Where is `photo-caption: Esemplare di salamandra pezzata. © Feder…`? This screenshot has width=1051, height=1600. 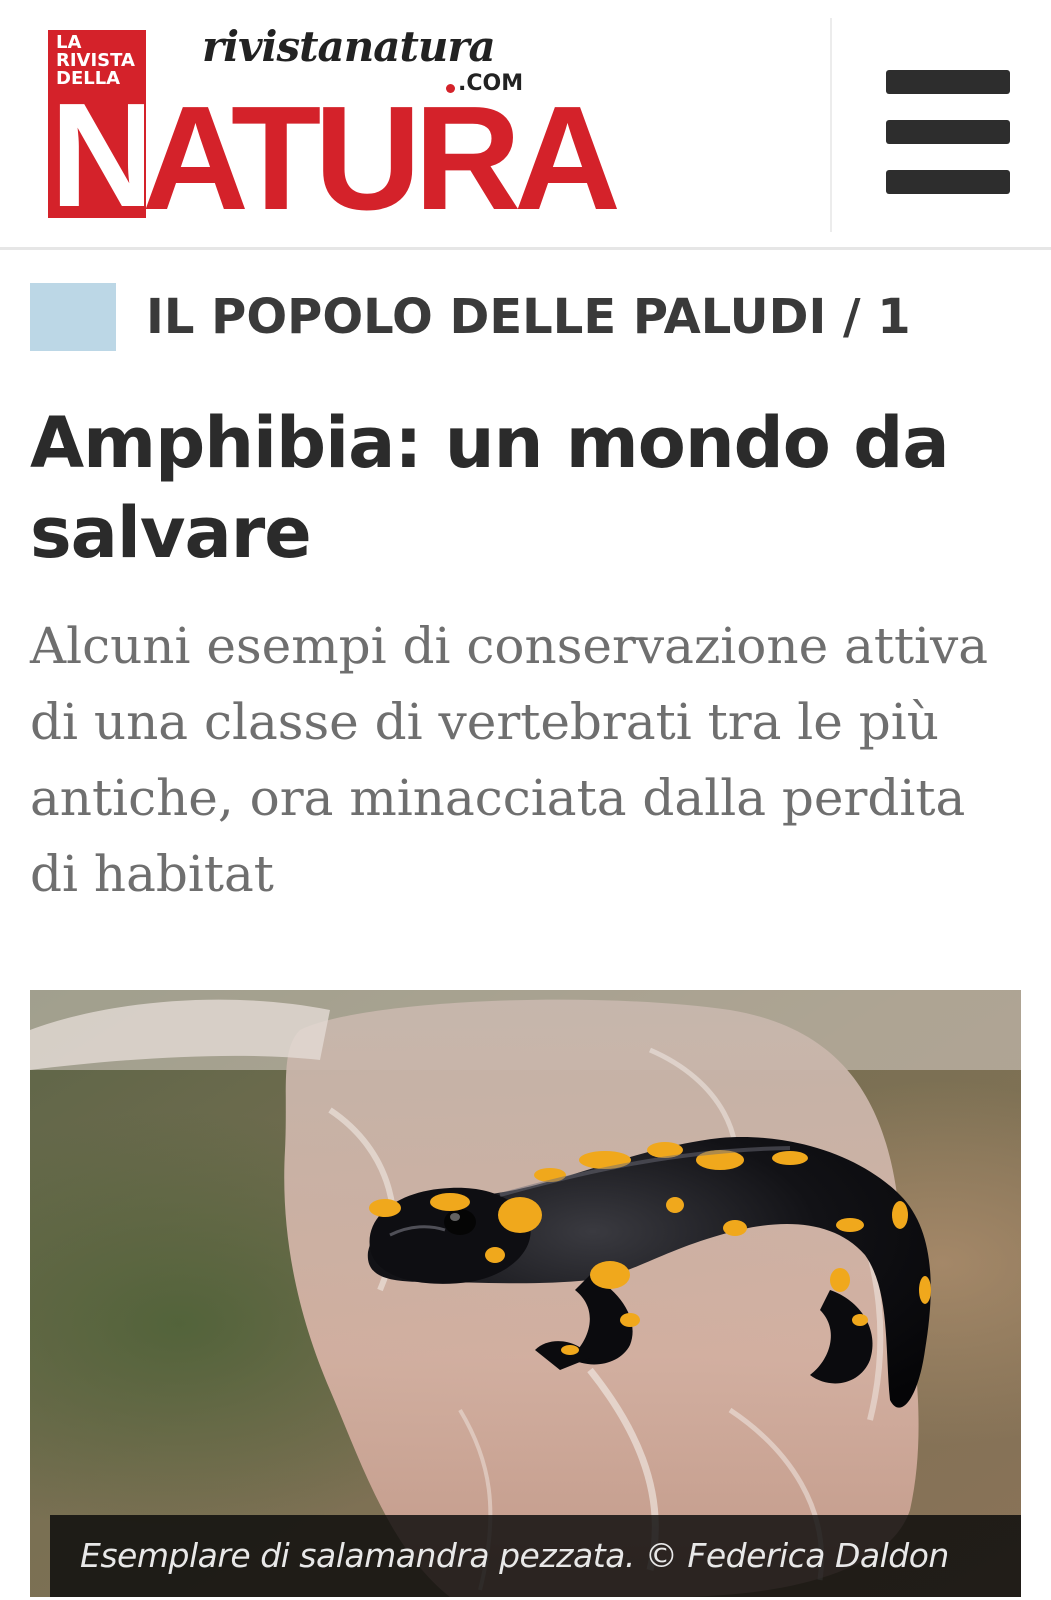
photo-caption: Esemplare di salamandra pezzata. © Feder… is located at coordinates (514, 1555).